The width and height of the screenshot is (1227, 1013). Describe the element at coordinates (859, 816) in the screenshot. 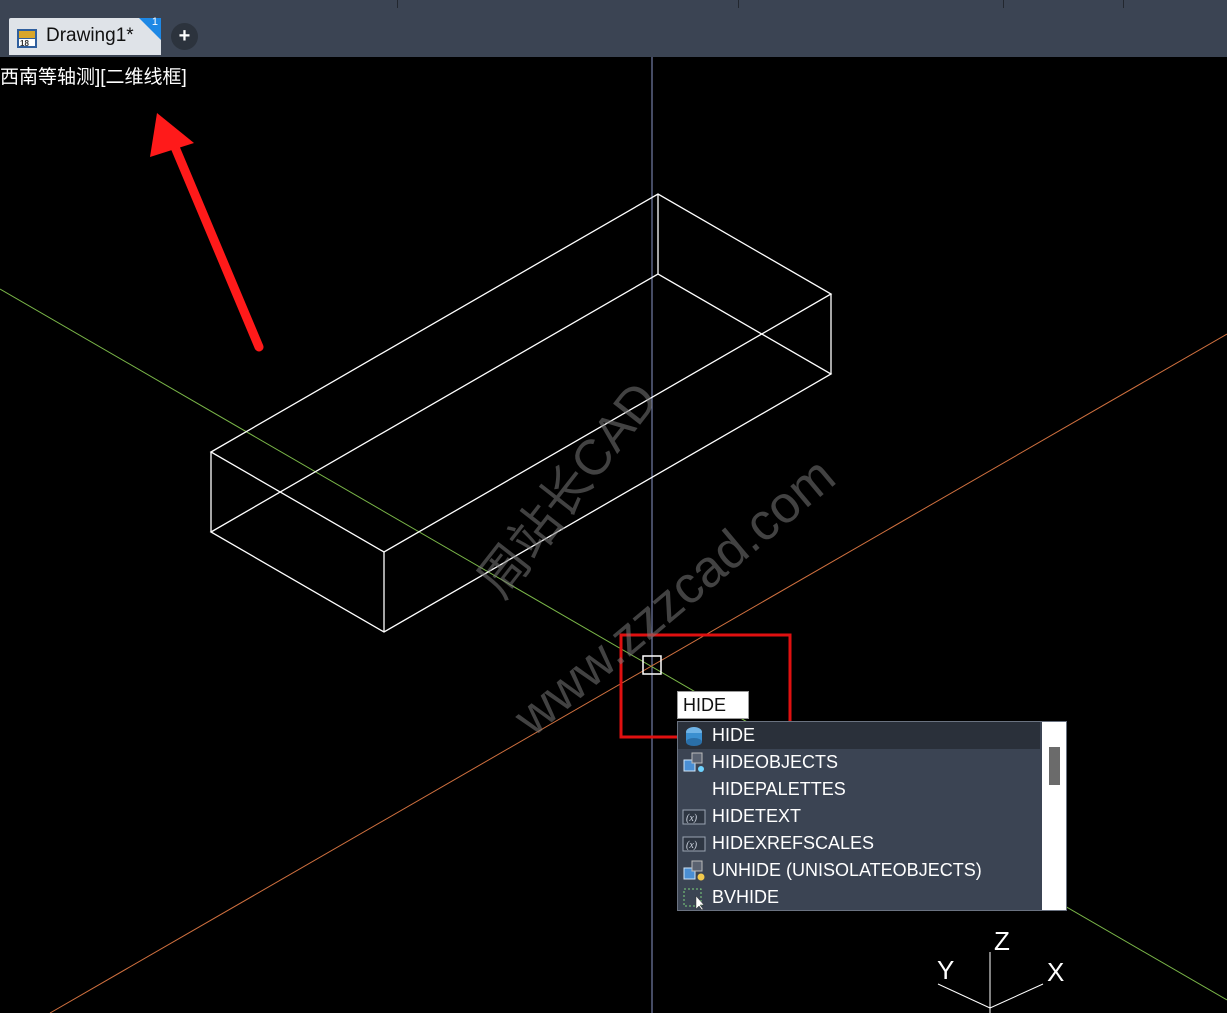

I see `autocomplete-item-hidetext: (x) HIDETEXT` at that location.